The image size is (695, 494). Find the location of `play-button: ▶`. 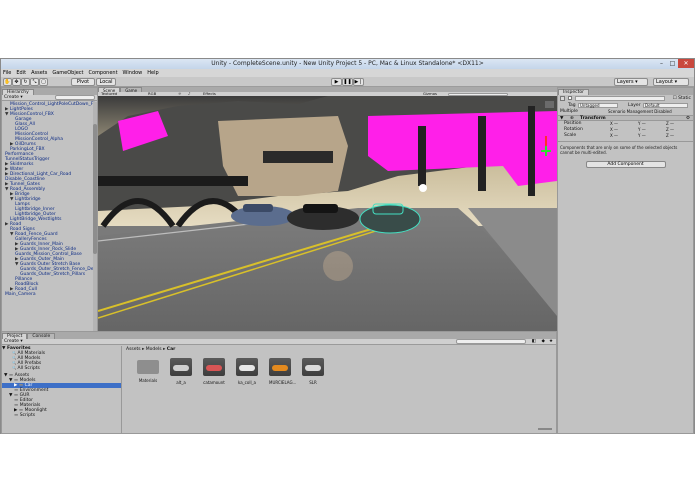

play-button: ▶ is located at coordinates (336, 82).